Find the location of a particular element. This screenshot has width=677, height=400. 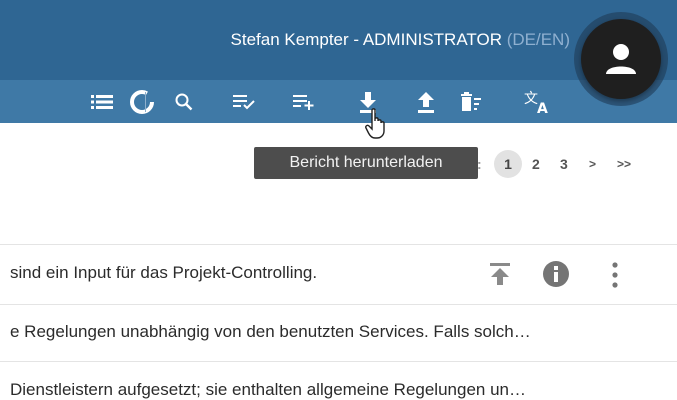

page-3: 3 is located at coordinates (564, 164).